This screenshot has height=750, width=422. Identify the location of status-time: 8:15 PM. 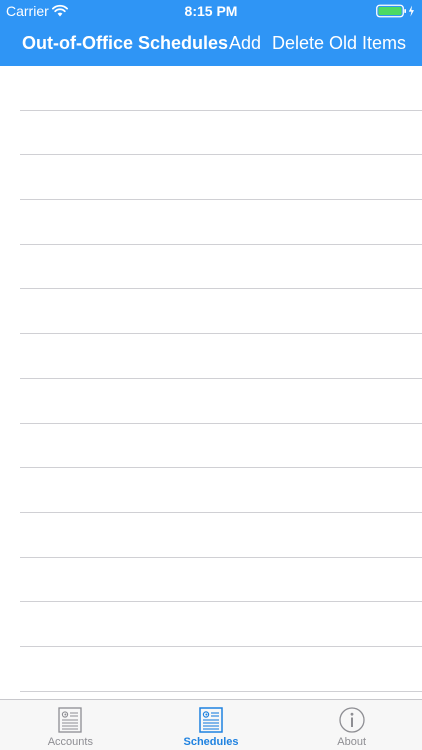
(211, 11).